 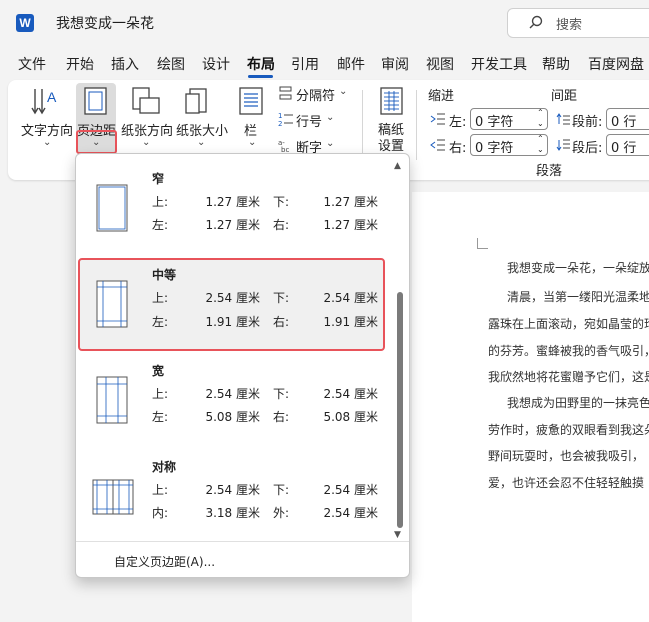 I want to click on word-app-icon: W, so click(x=25, y=23).